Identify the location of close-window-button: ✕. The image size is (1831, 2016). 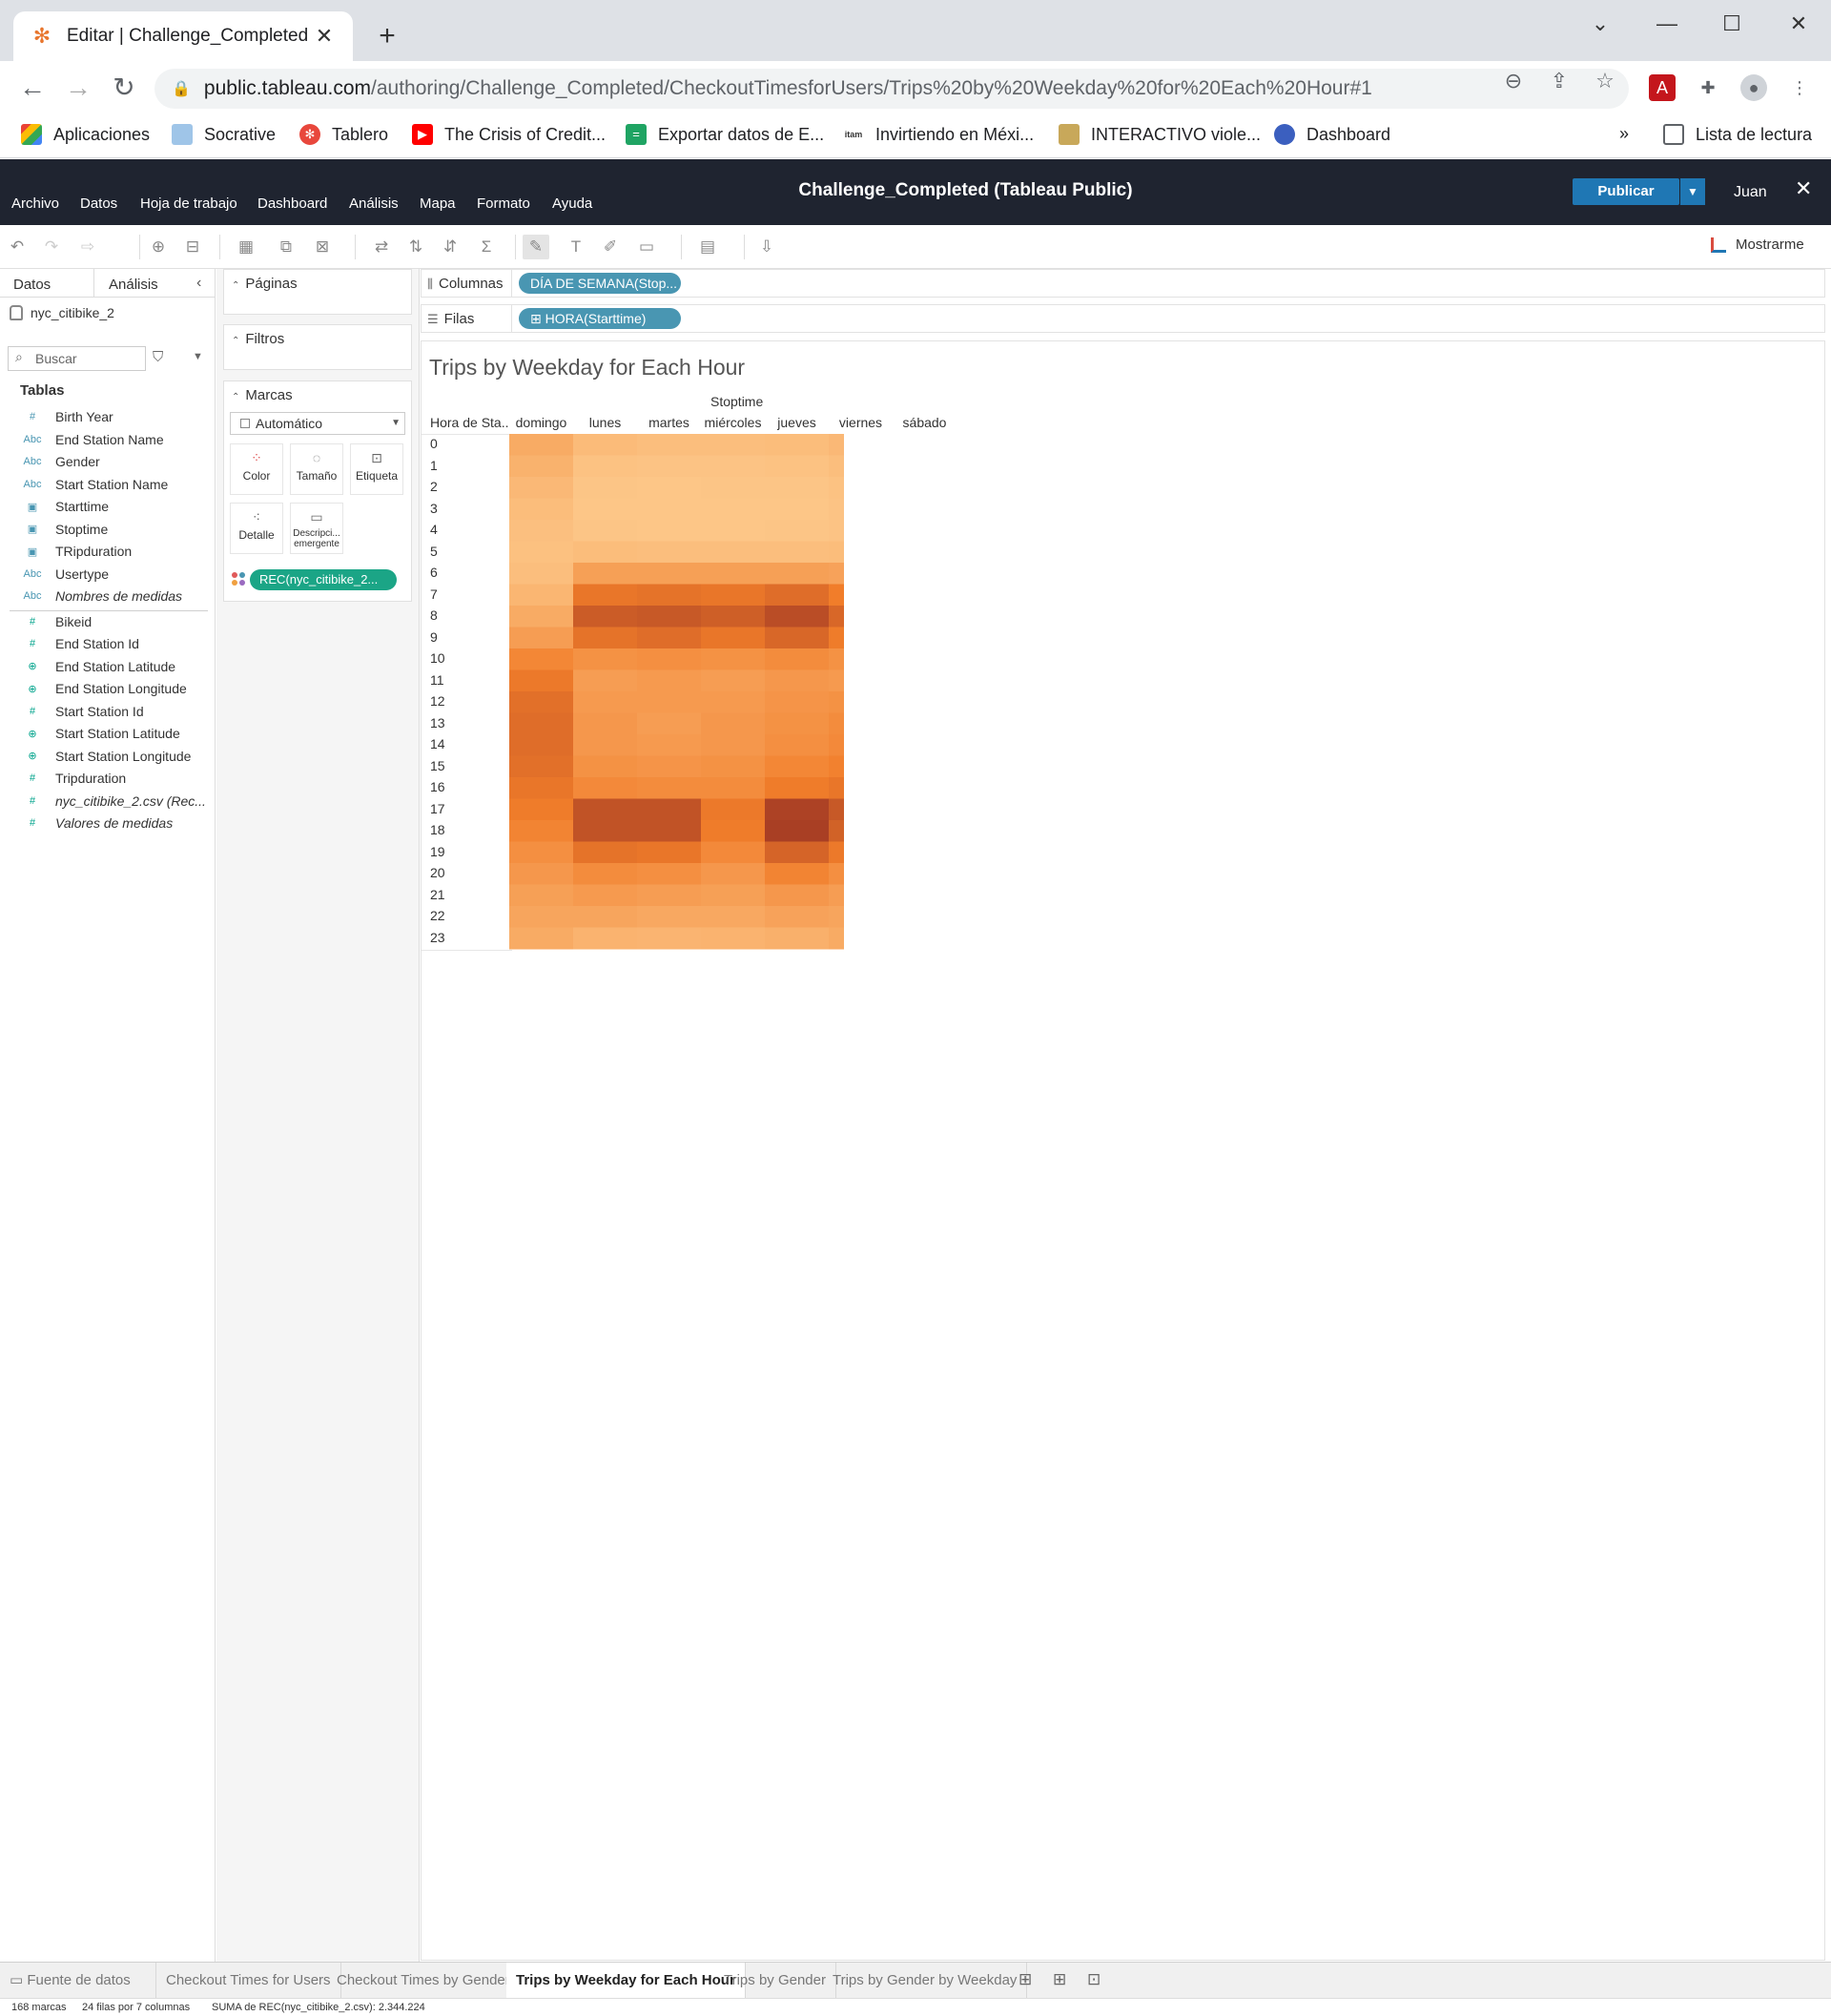
(1799, 23).